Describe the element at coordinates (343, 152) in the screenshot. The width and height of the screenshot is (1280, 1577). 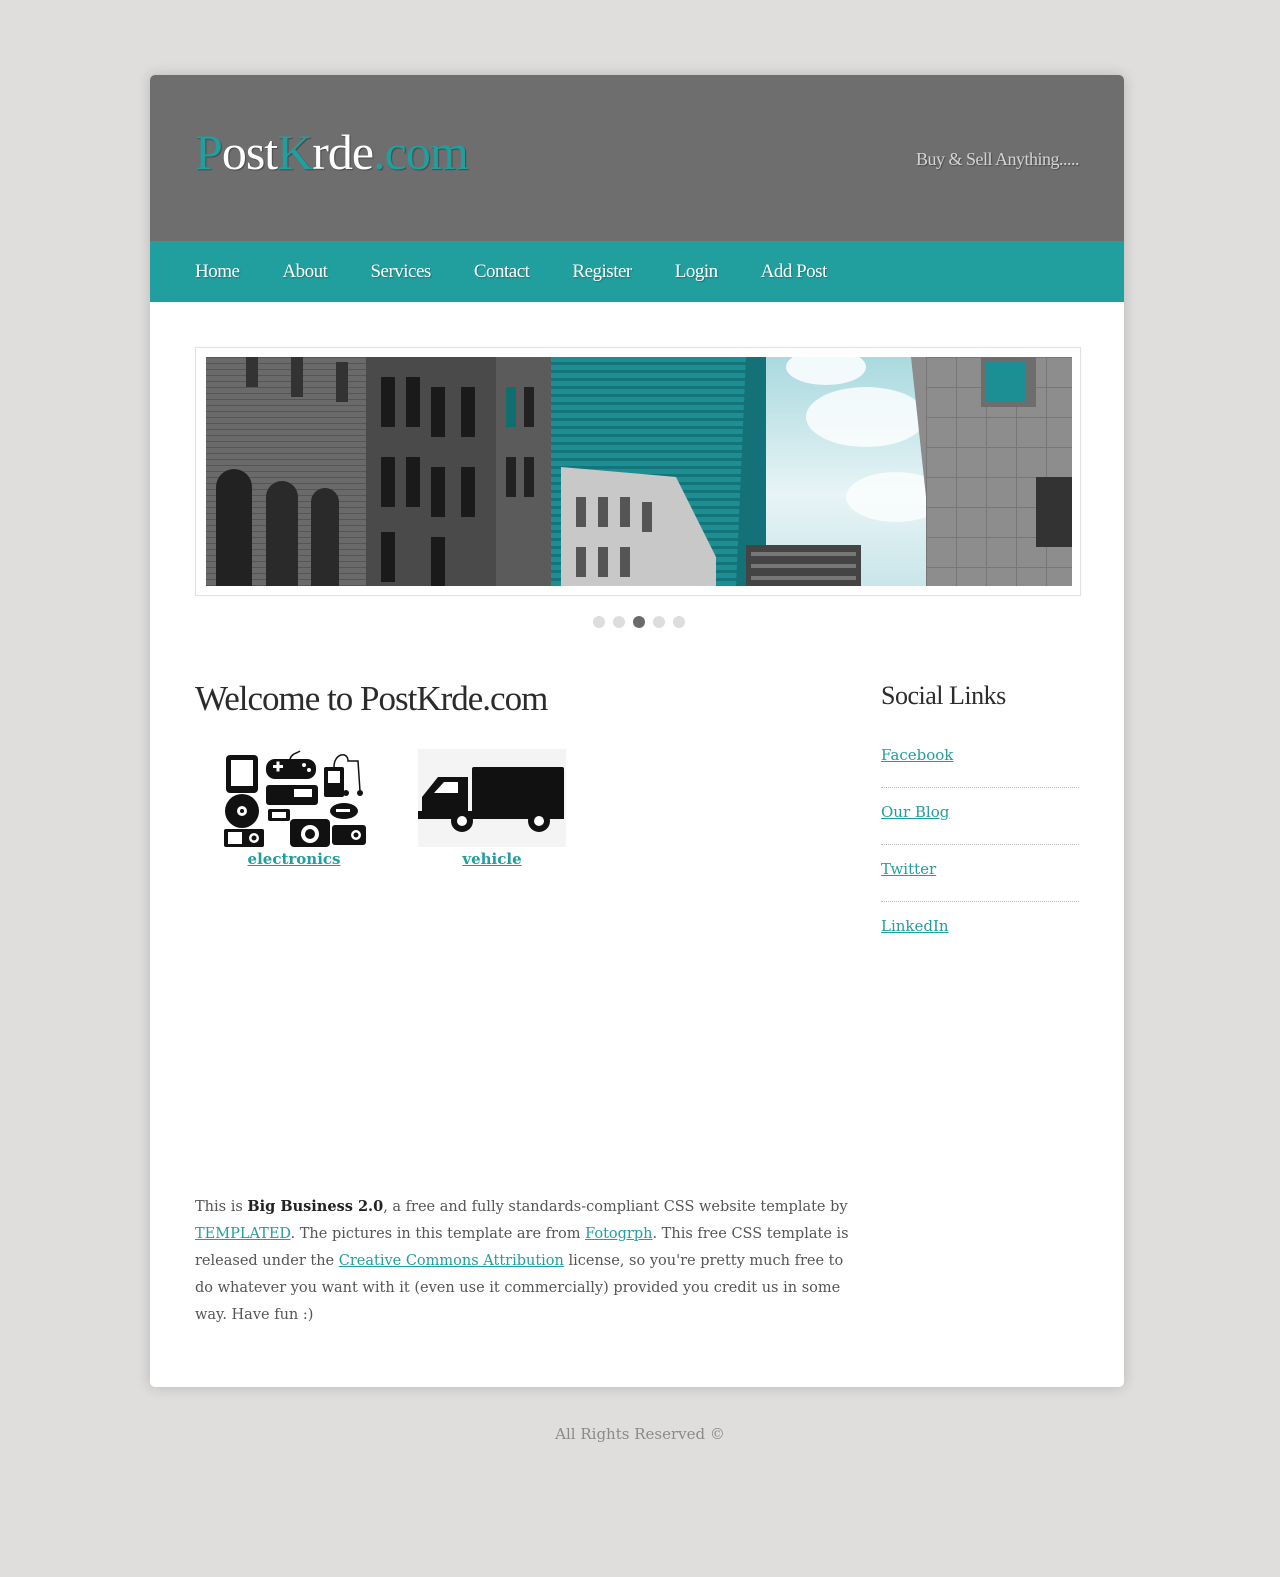
I see `logo-text-rde: rde` at that location.